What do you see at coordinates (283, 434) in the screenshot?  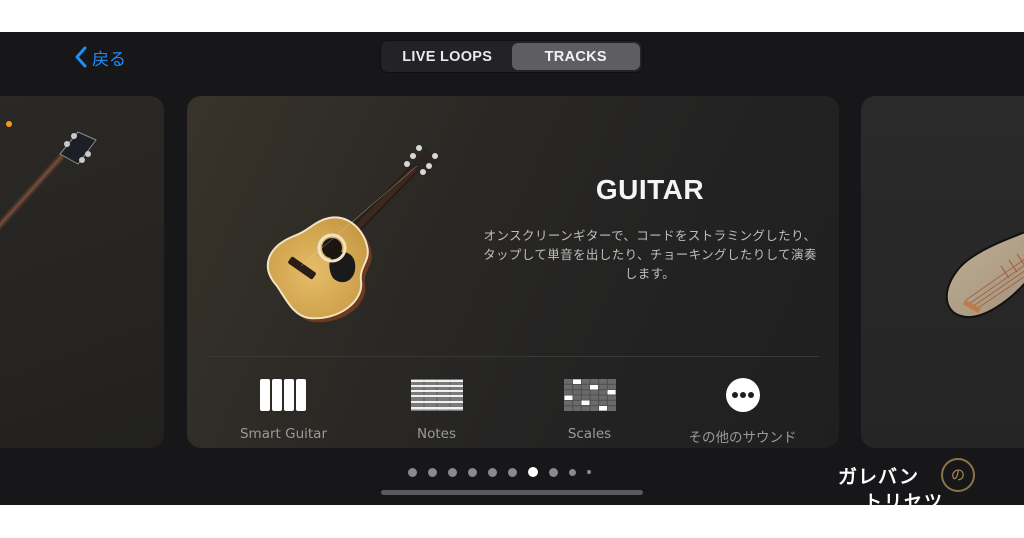 I see `mode-label: Smart Guitar` at bounding box center [283, 434].